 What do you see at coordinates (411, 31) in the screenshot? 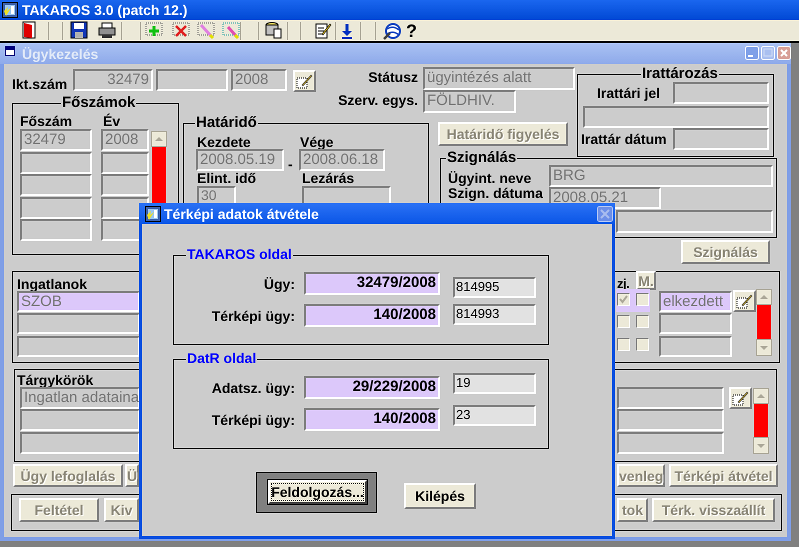
I see `help-button: ?` at bounding box center [411, 31].